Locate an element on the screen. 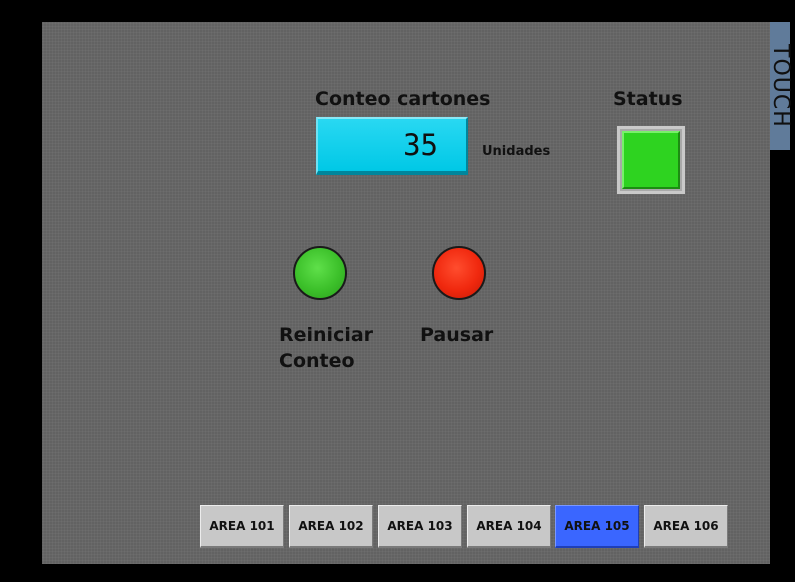 The width and height of the screenshot is (803, 586). counter-units-label: Unidades is located at coordinates (516, 151).